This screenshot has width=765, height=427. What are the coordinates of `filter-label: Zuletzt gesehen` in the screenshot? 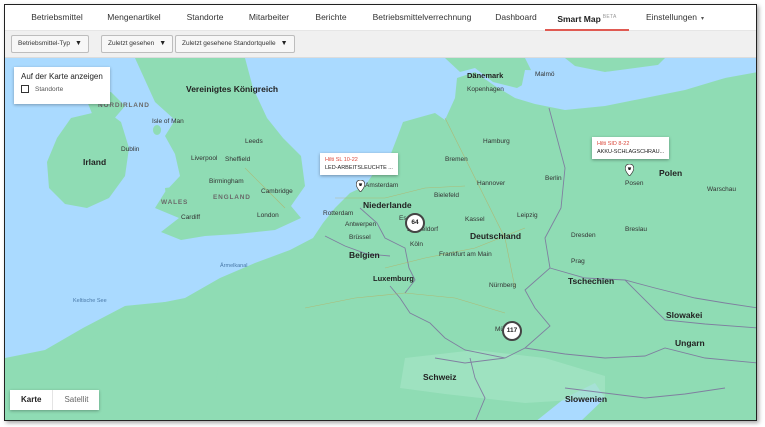 It's located at (131, 43).